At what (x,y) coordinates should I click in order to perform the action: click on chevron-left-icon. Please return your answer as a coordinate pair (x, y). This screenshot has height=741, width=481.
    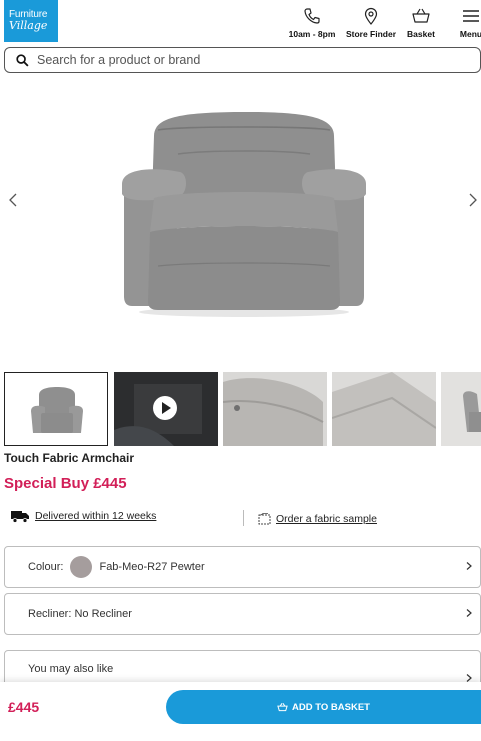
    Looking at the image, I should click on (13, 200).